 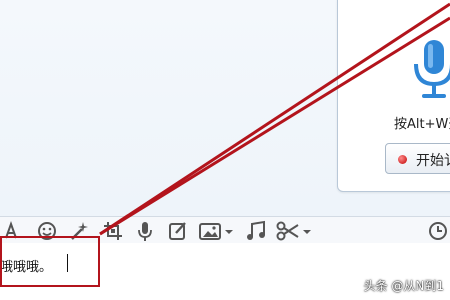 I want to click on scissors-icon, so click(x=295, y=231).